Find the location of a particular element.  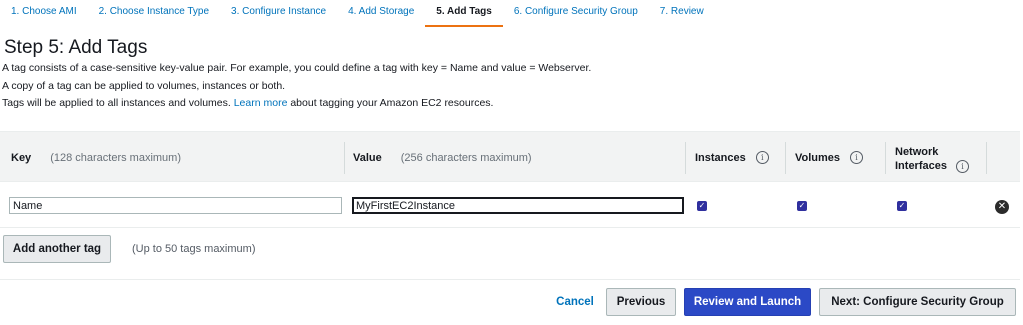

tab-configure-security-group: 6. Configure Security Group is located at coordinates (576, 13).